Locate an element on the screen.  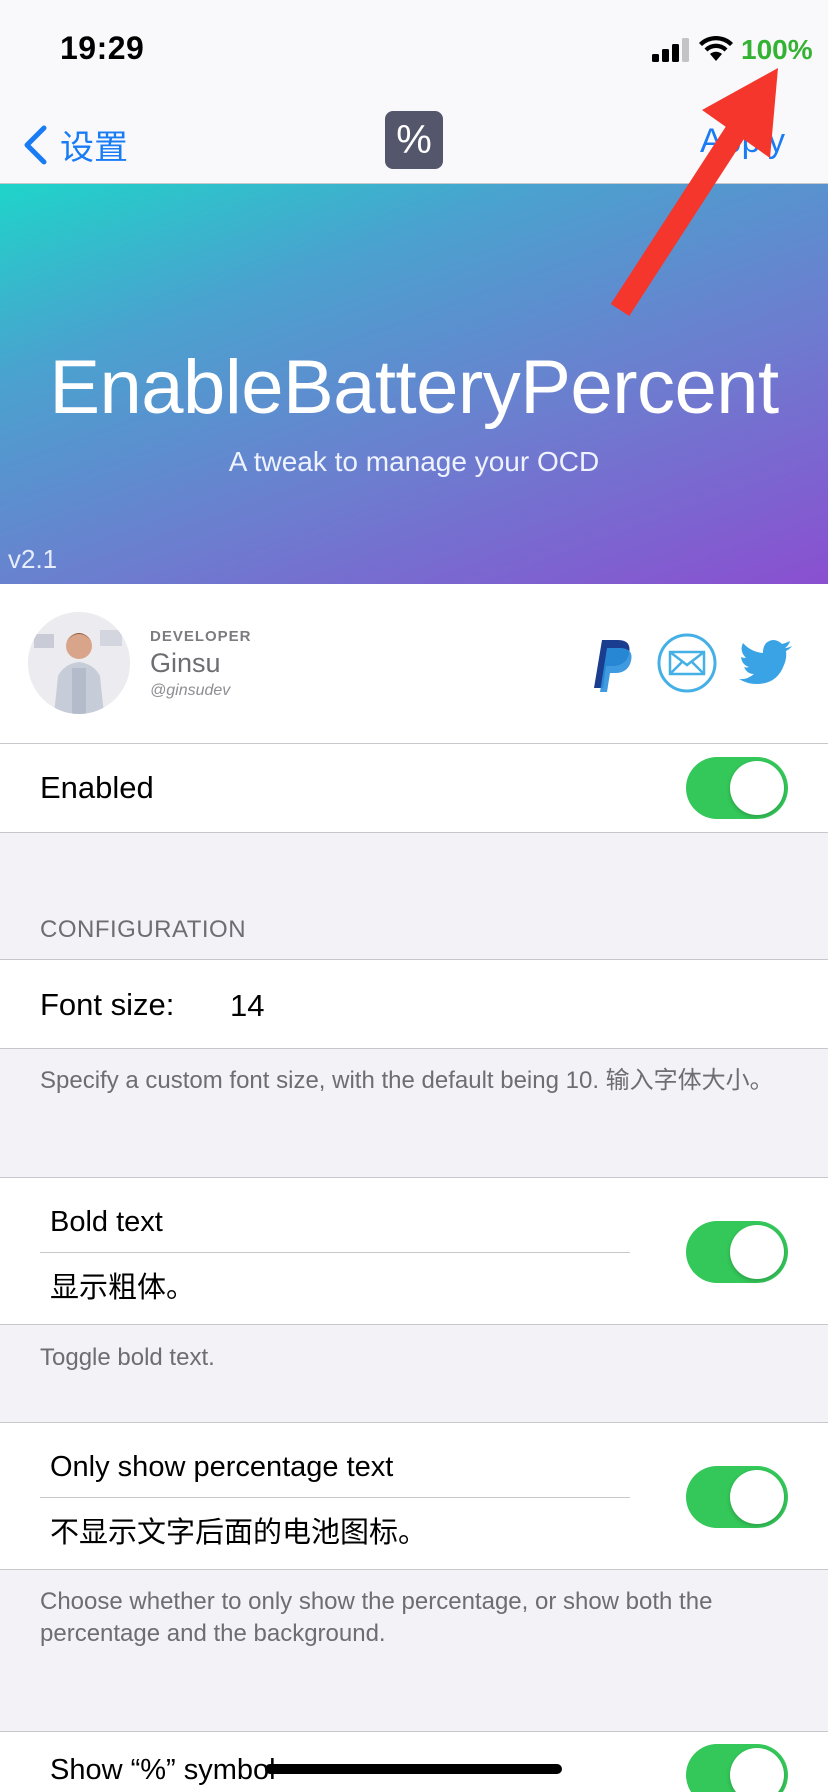
show-symbol-label: Show “%” symbol is located at coordinates (163, 1770).